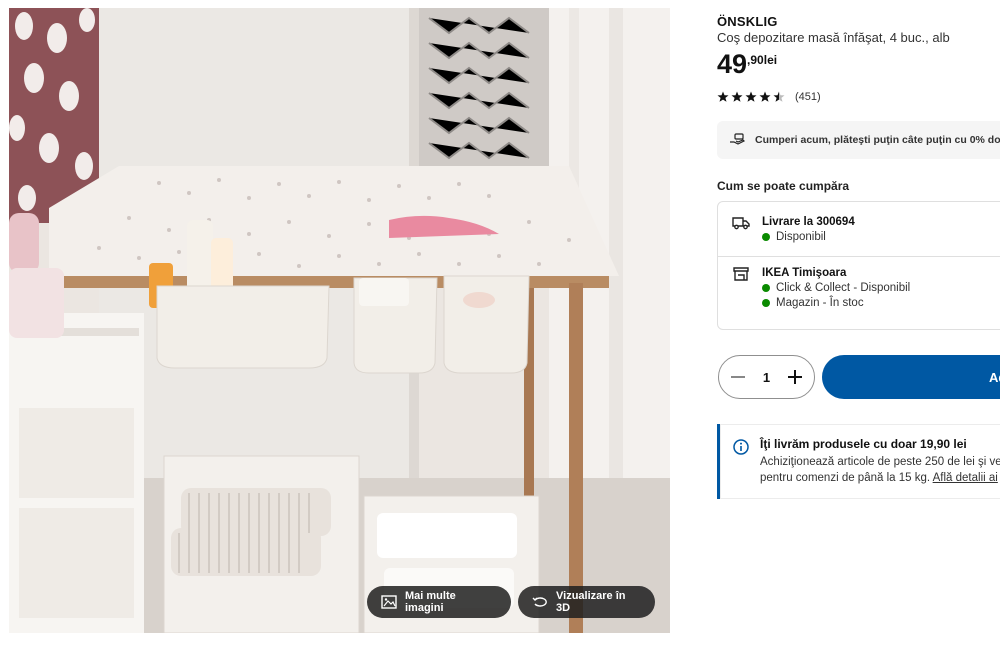 The height and width of the screenshot is (646, 1000). What do you see at coordinates (808, 97) in the screenshot?
I see `rating-count: (451)` at bounding box center [808, 97].